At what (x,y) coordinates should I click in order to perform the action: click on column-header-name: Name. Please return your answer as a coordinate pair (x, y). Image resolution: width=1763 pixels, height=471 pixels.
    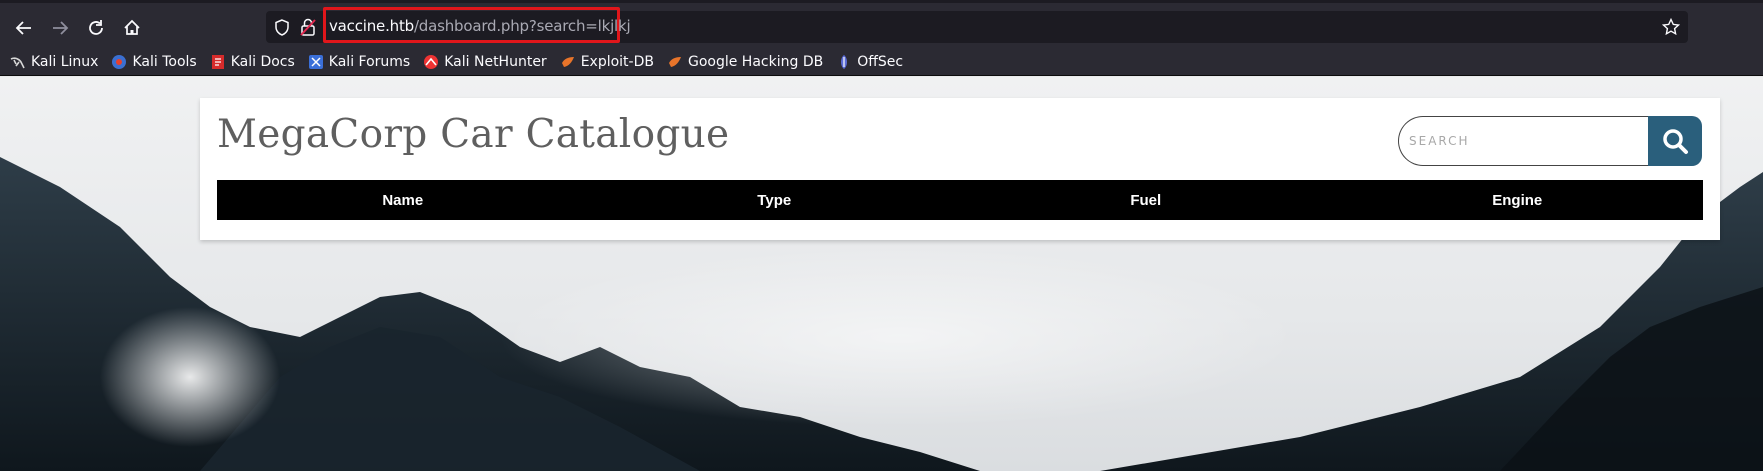
    Looking at the image, I should click on (403, 200).